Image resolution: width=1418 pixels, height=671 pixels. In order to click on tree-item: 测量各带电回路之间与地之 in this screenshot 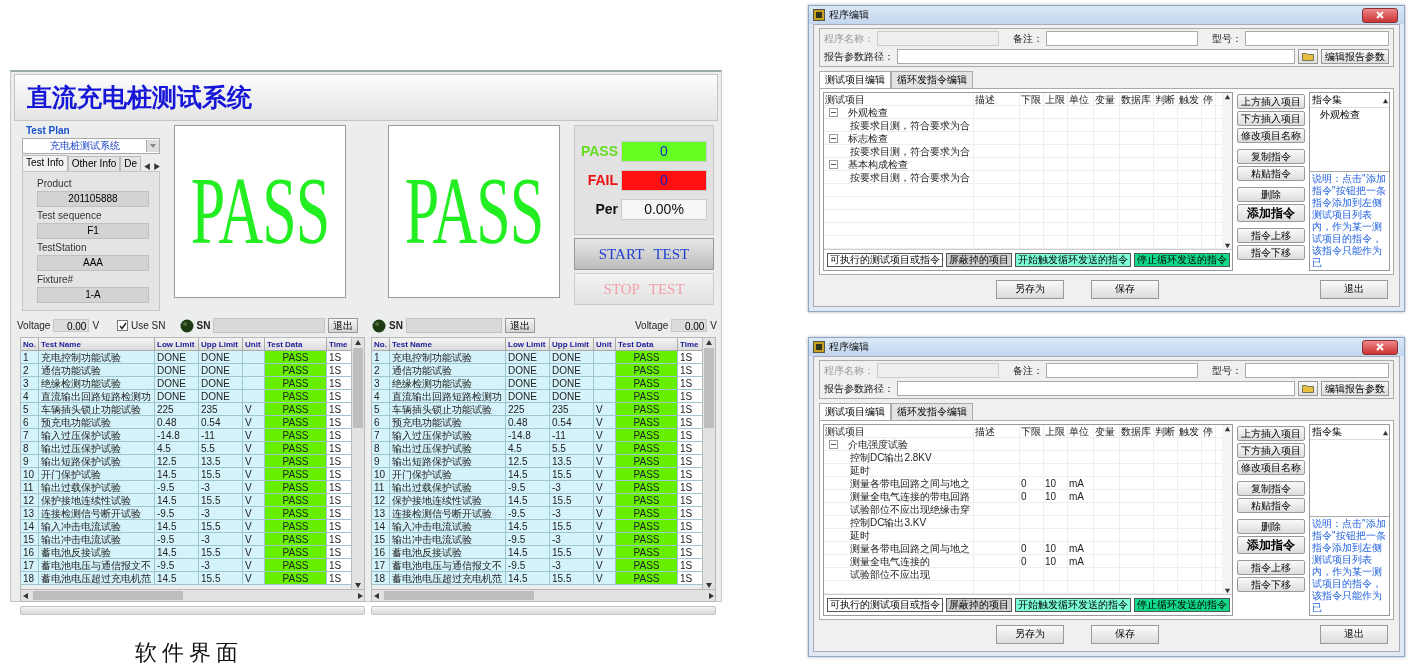, I will do `click(910, 548)`.